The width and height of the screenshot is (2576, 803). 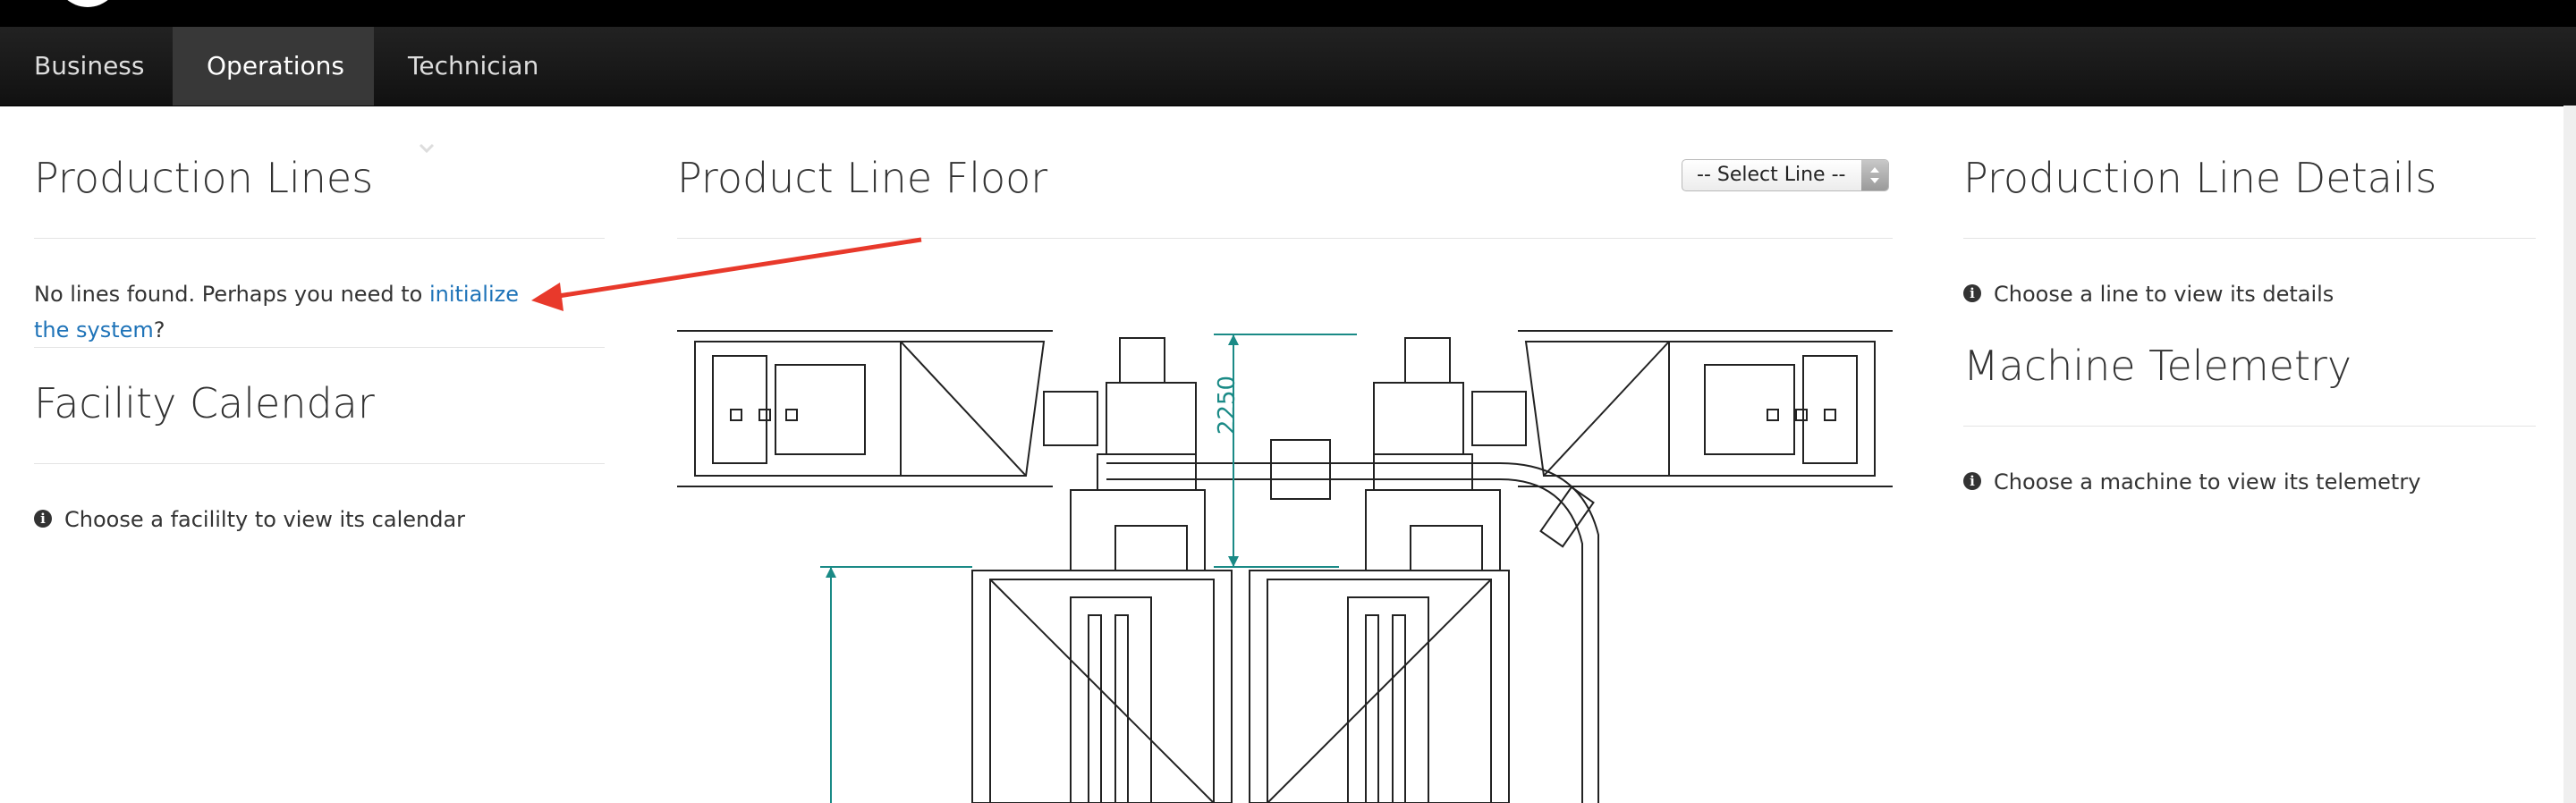 What do you see at coordinates (159, 329) in the screenshot?
I see `no-lines-suffix: ?` at bounding box center [159, 329].